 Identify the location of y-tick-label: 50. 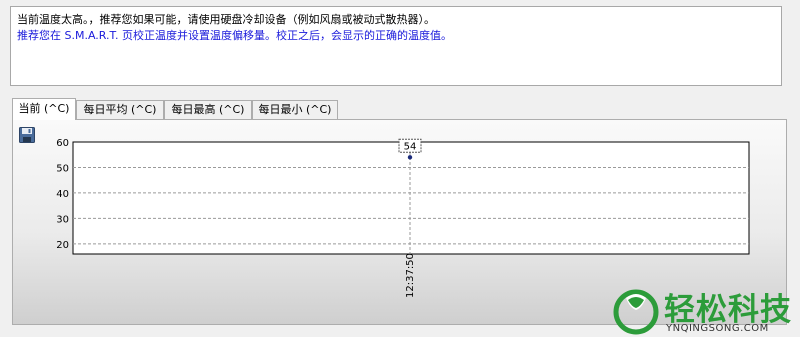
(62, 168).